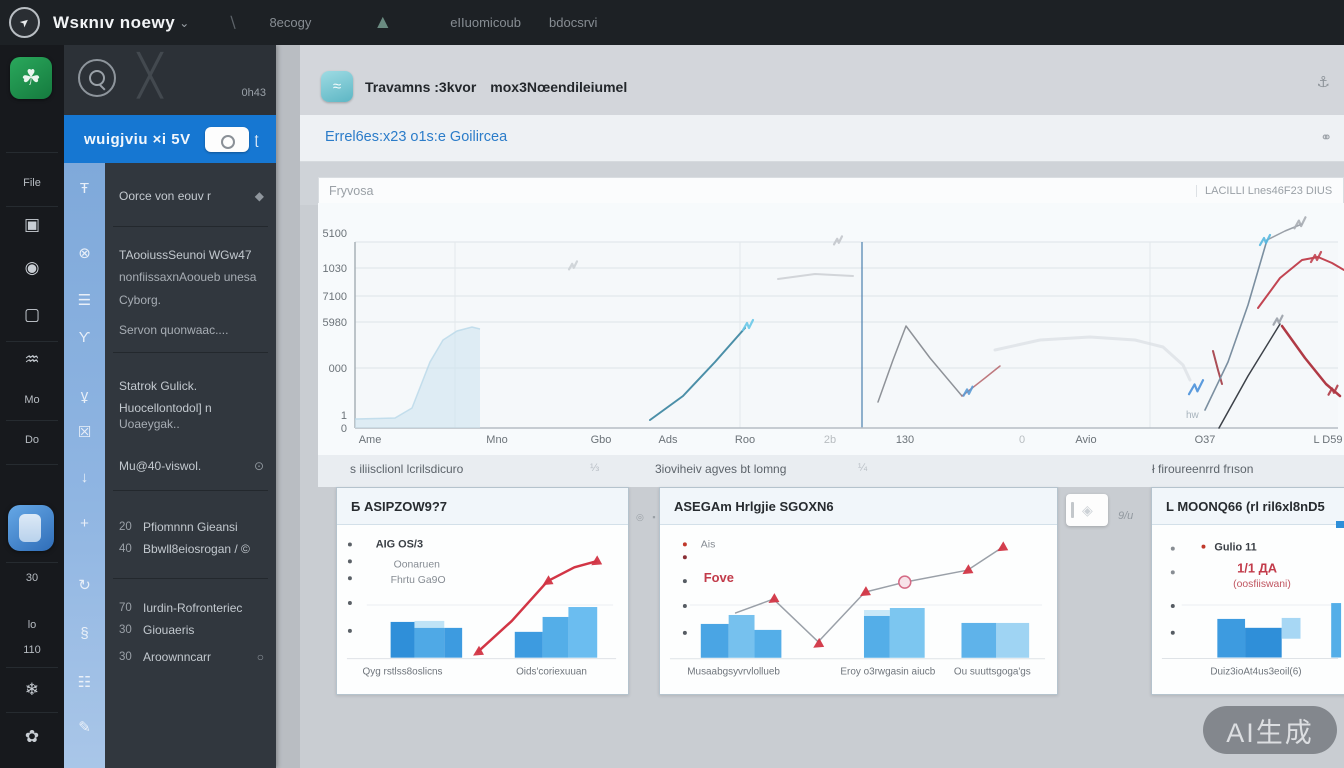  I want to click on page-title: Travamns :3kvor mox3Nœendileiumel, so click(496, 87).